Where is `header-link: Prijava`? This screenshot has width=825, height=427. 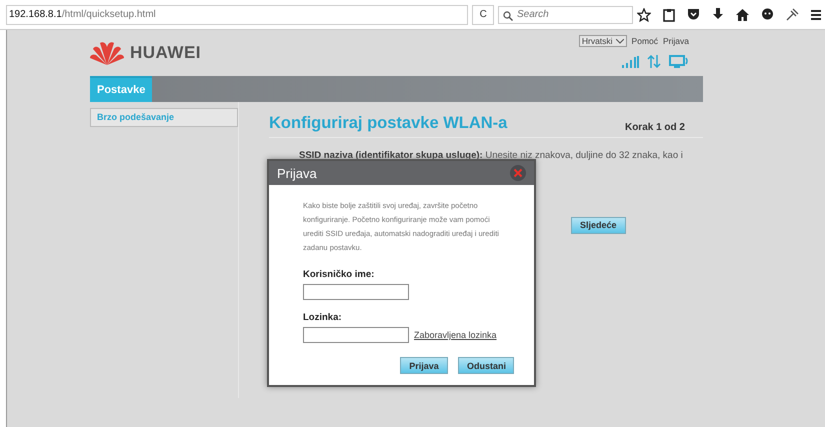
header-link: Prijava is located at coordinates (676, 41).